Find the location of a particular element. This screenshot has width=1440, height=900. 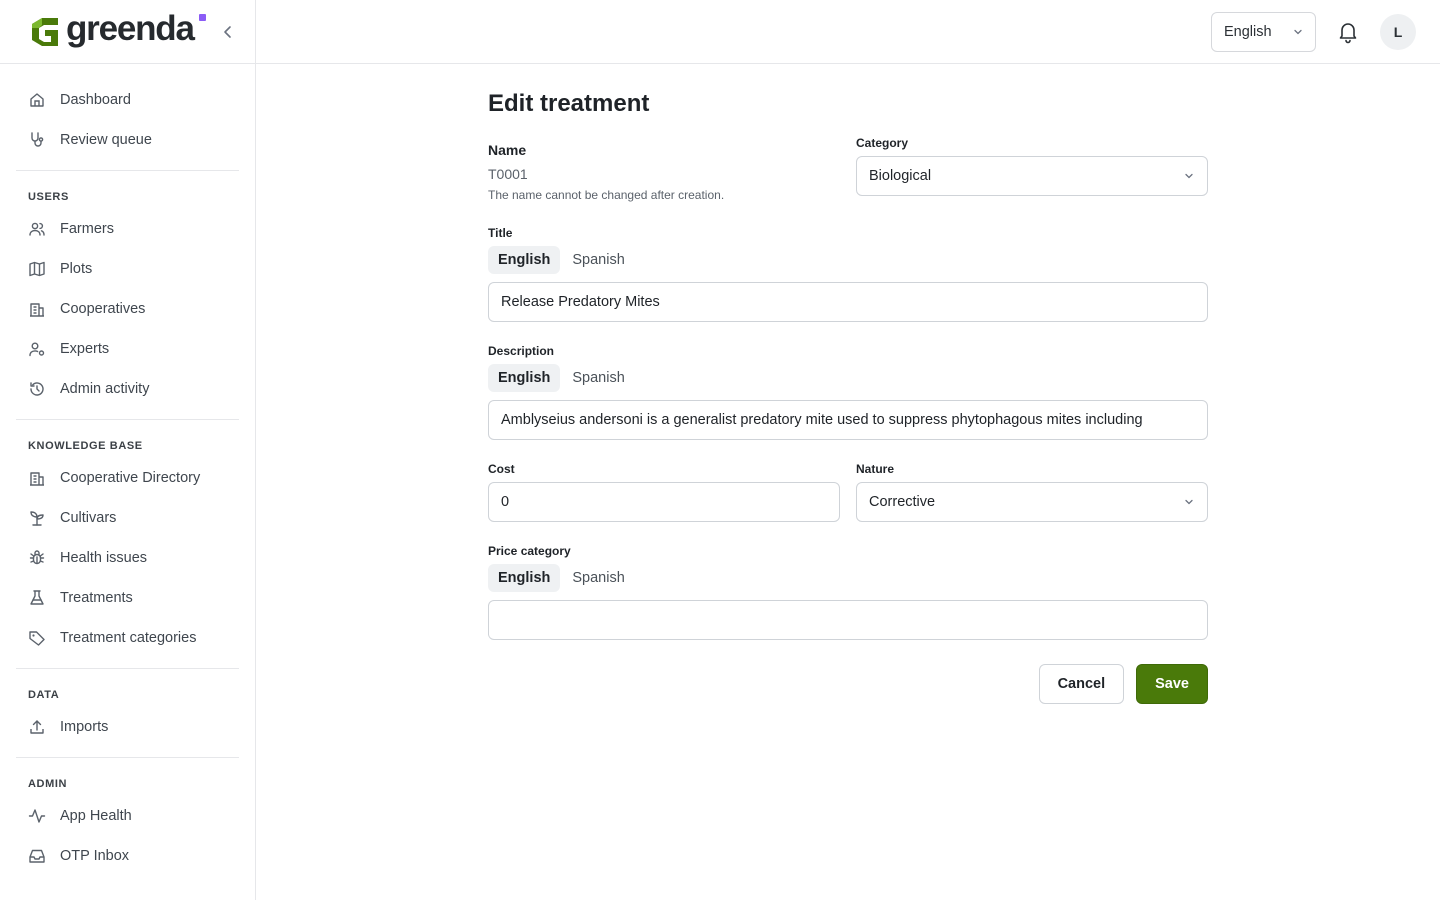

sidebar-item-label: Imports is located at coordinates (84, 727).